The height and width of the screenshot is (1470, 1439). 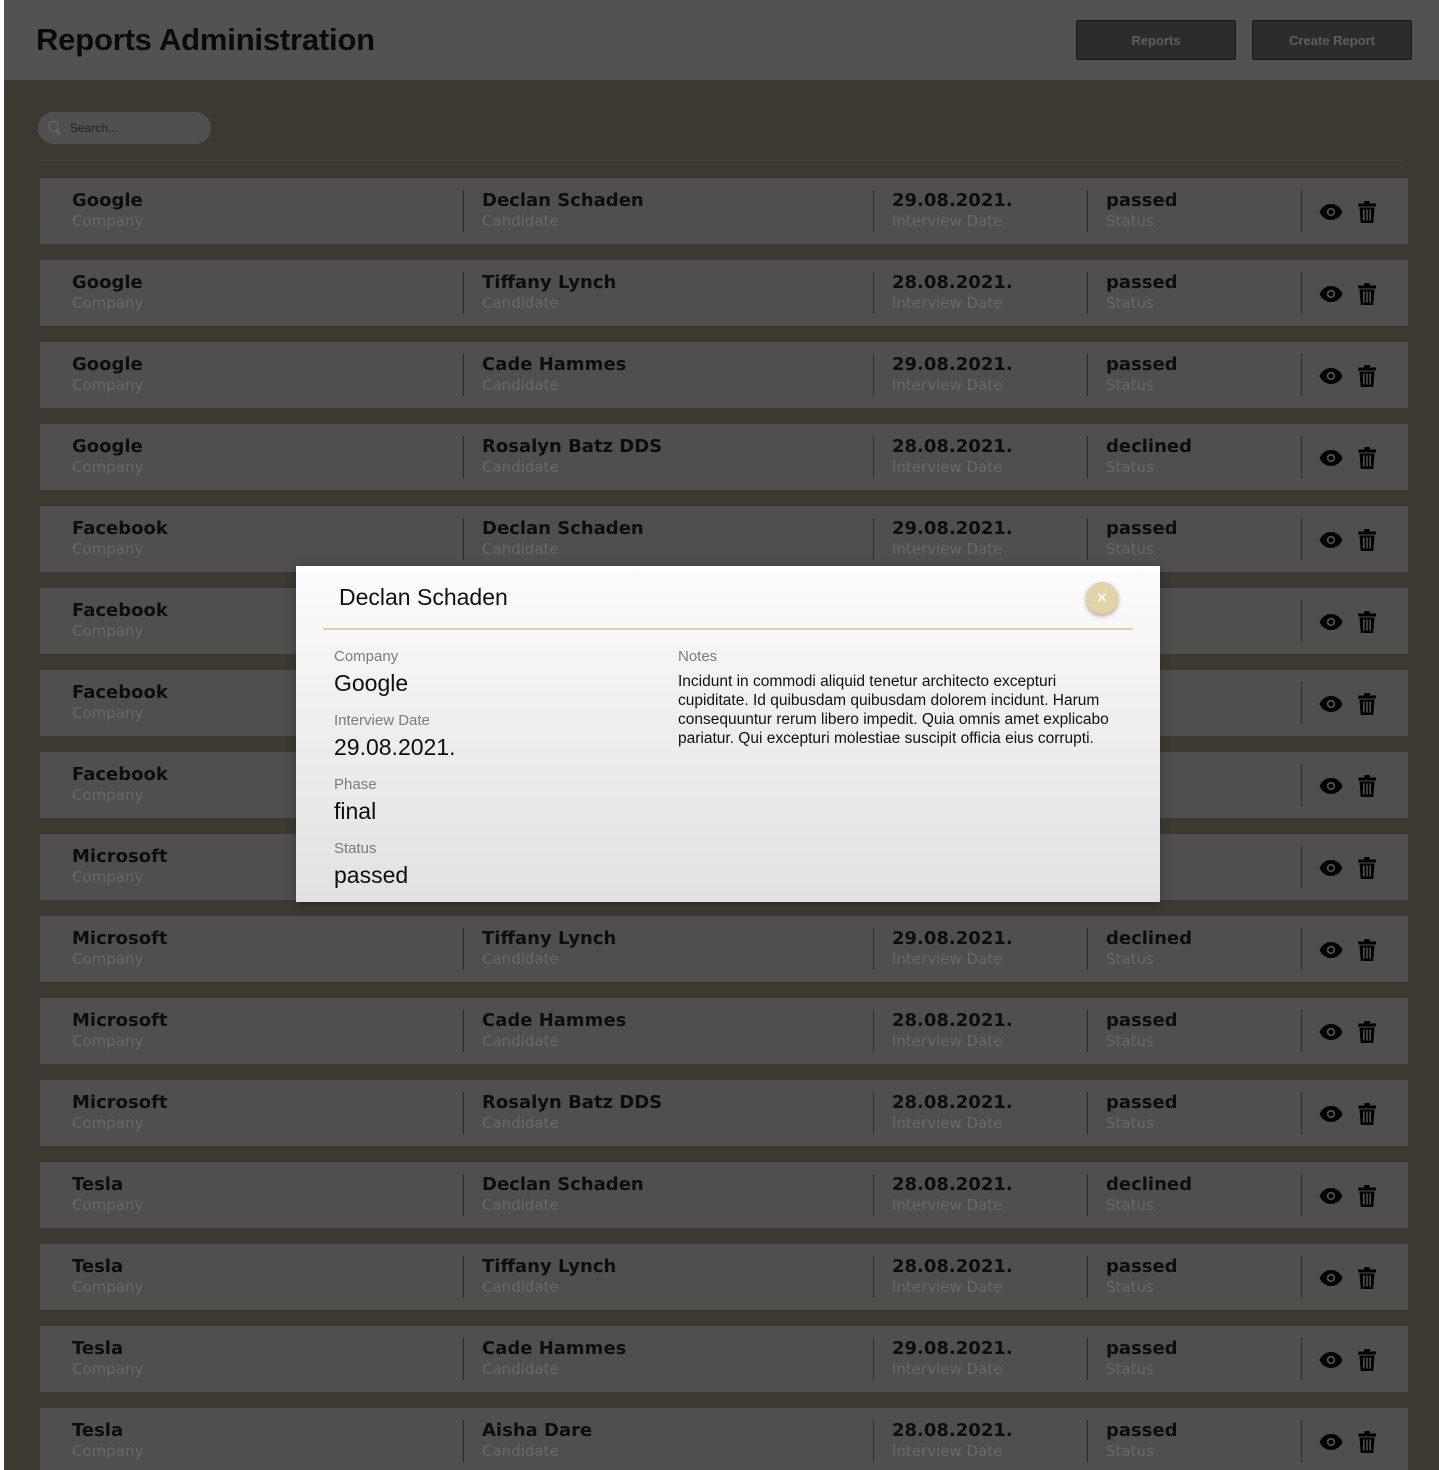 What do you see at coordinates (549, 292) in the screenshot?
I see `candidate-cell: Tiffany Lynch Candidate` at bounding box center [549, 292].